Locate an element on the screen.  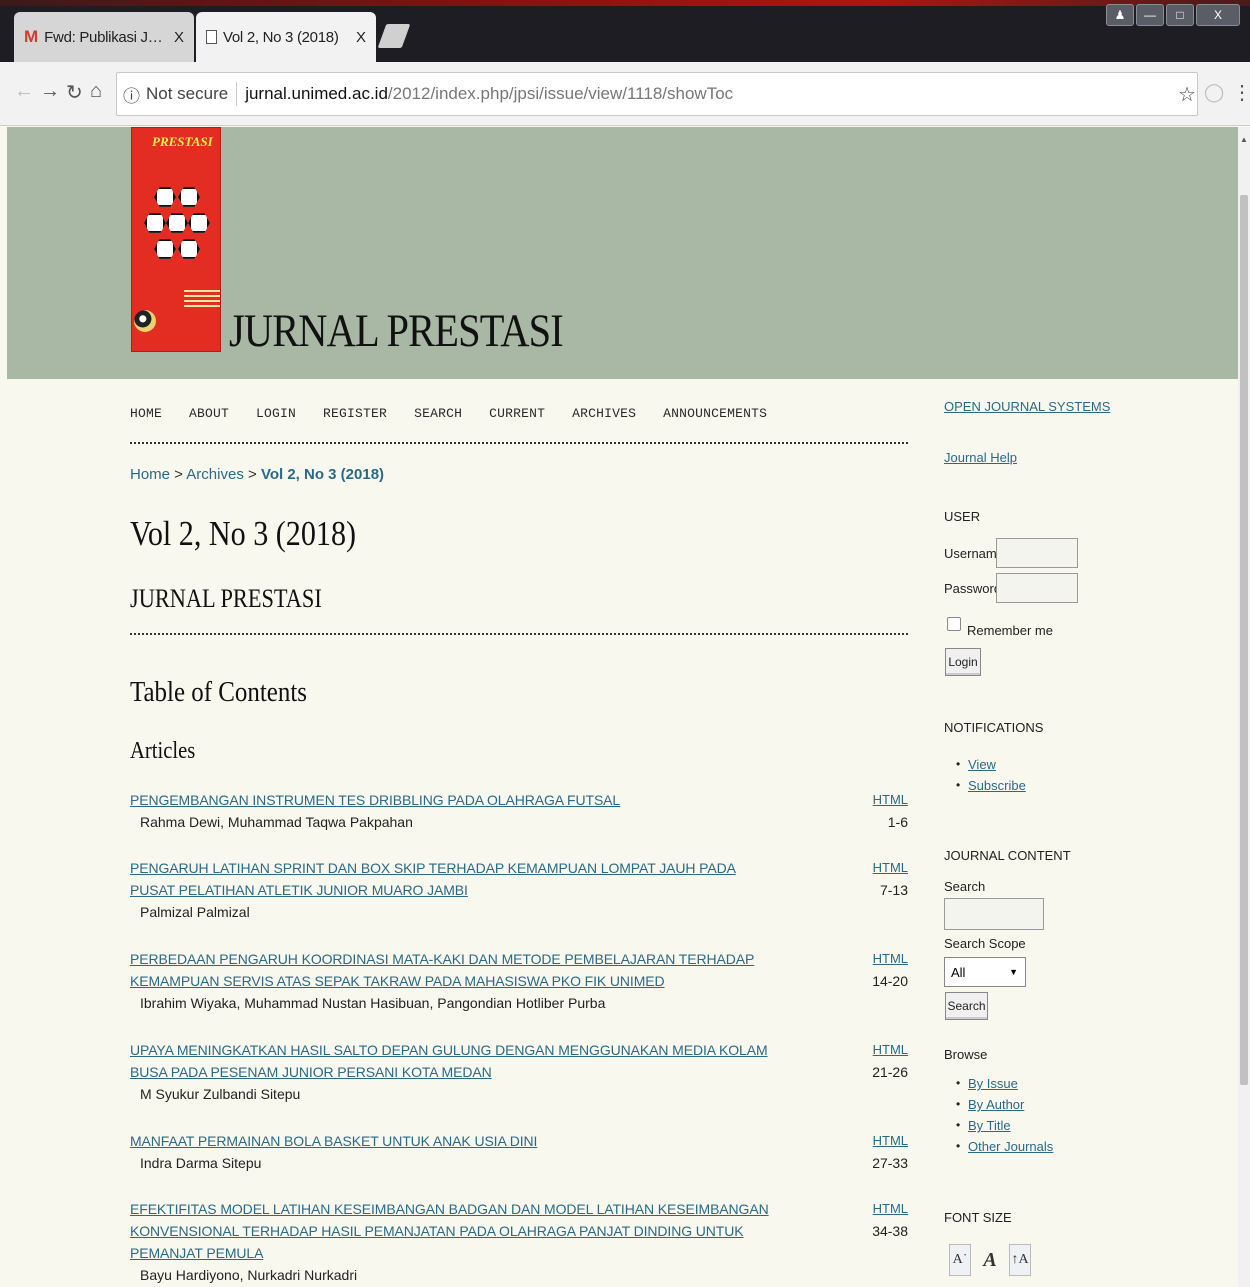
remember-me-label: Remember me is located at coordinates (1010, 630).